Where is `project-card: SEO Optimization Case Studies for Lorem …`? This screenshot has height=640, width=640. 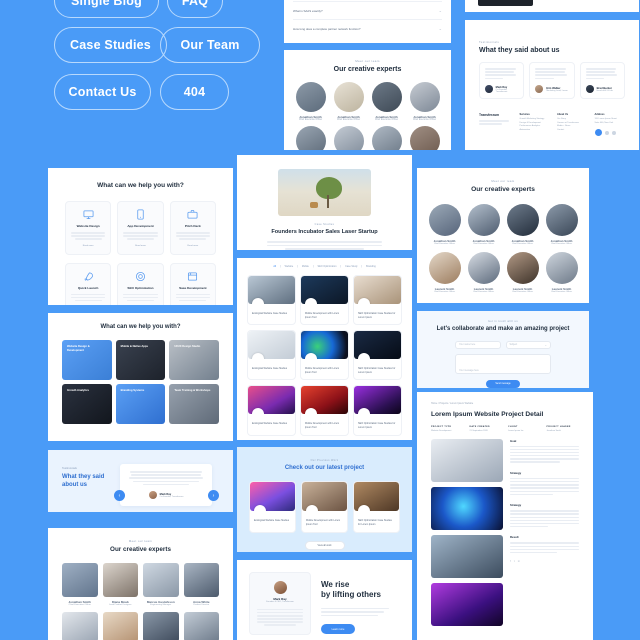
project-card: SEO Optimization Case Studies for Lorem … is located at coordinates (376, 507).